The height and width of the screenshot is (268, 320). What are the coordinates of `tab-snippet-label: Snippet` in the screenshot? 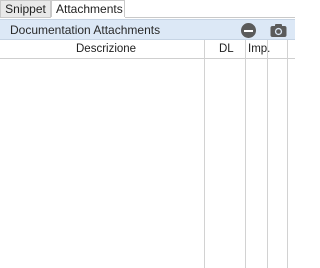 It's located at (25, 9).